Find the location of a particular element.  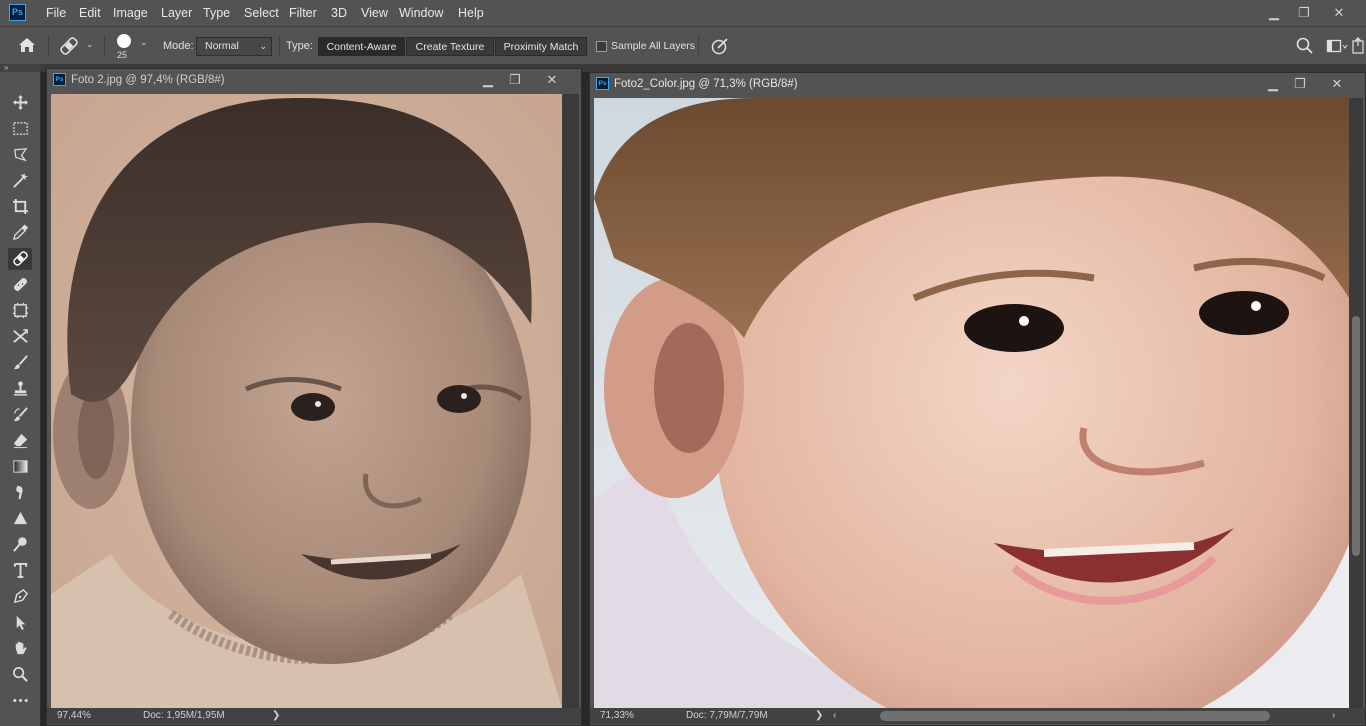

healing-brush-tool is located at coordinates (20, 285).